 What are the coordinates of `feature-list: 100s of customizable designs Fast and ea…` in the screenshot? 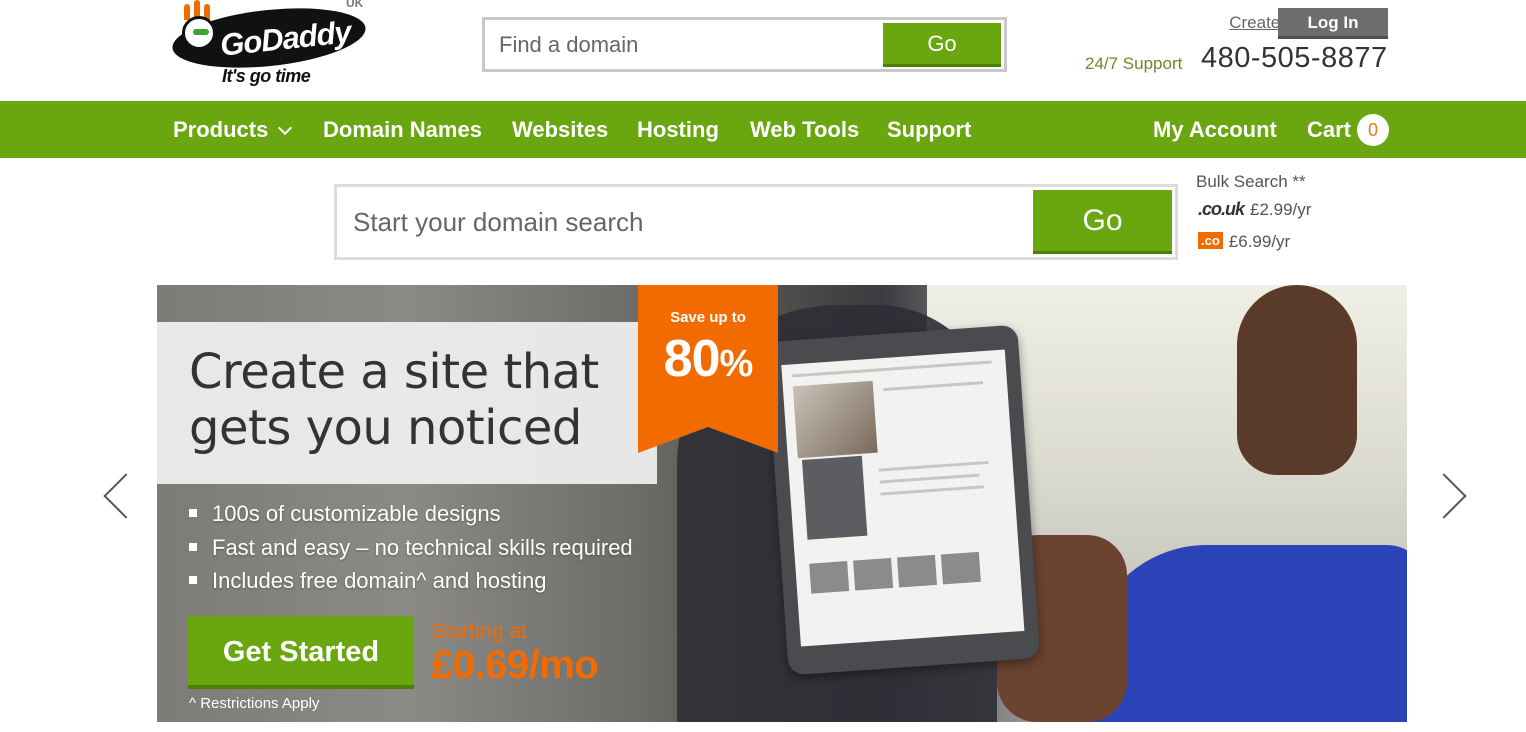 It's located at (411, 547).